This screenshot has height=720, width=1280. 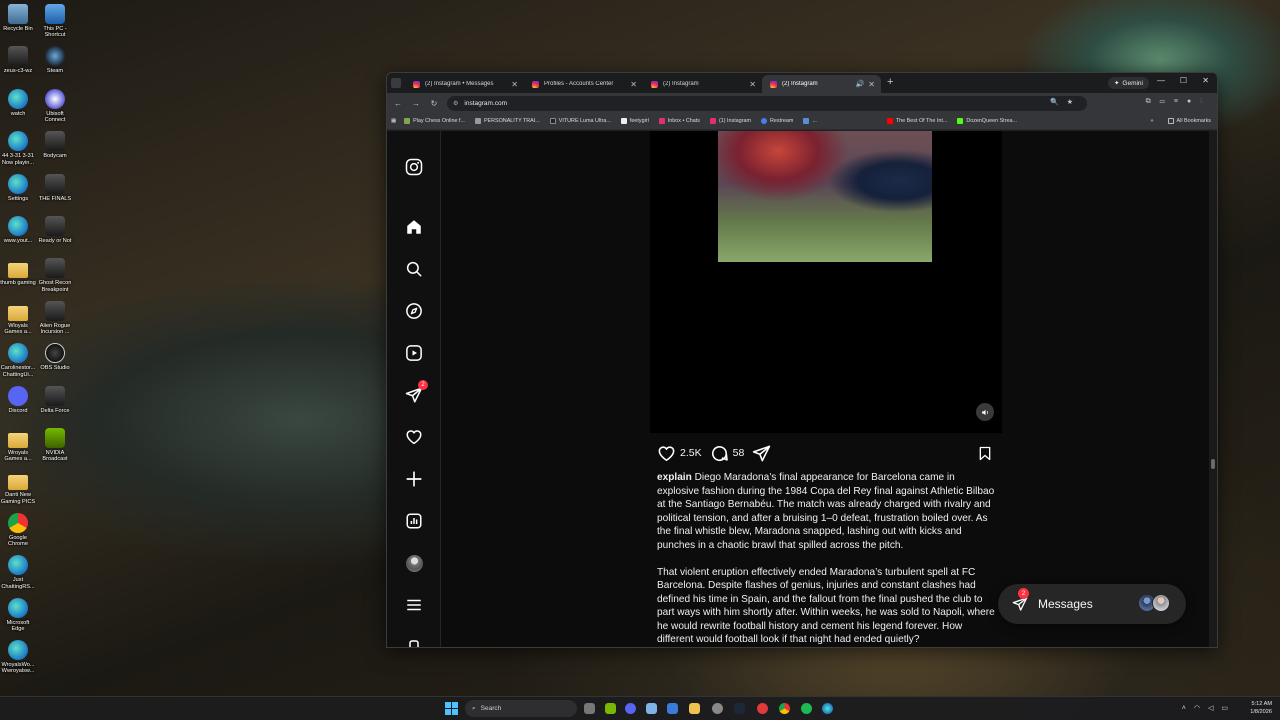 What do you see at coordinates (434, 103) in the screenshot?
I see `reload-icon: ↻` at bounding box center [434, 103].